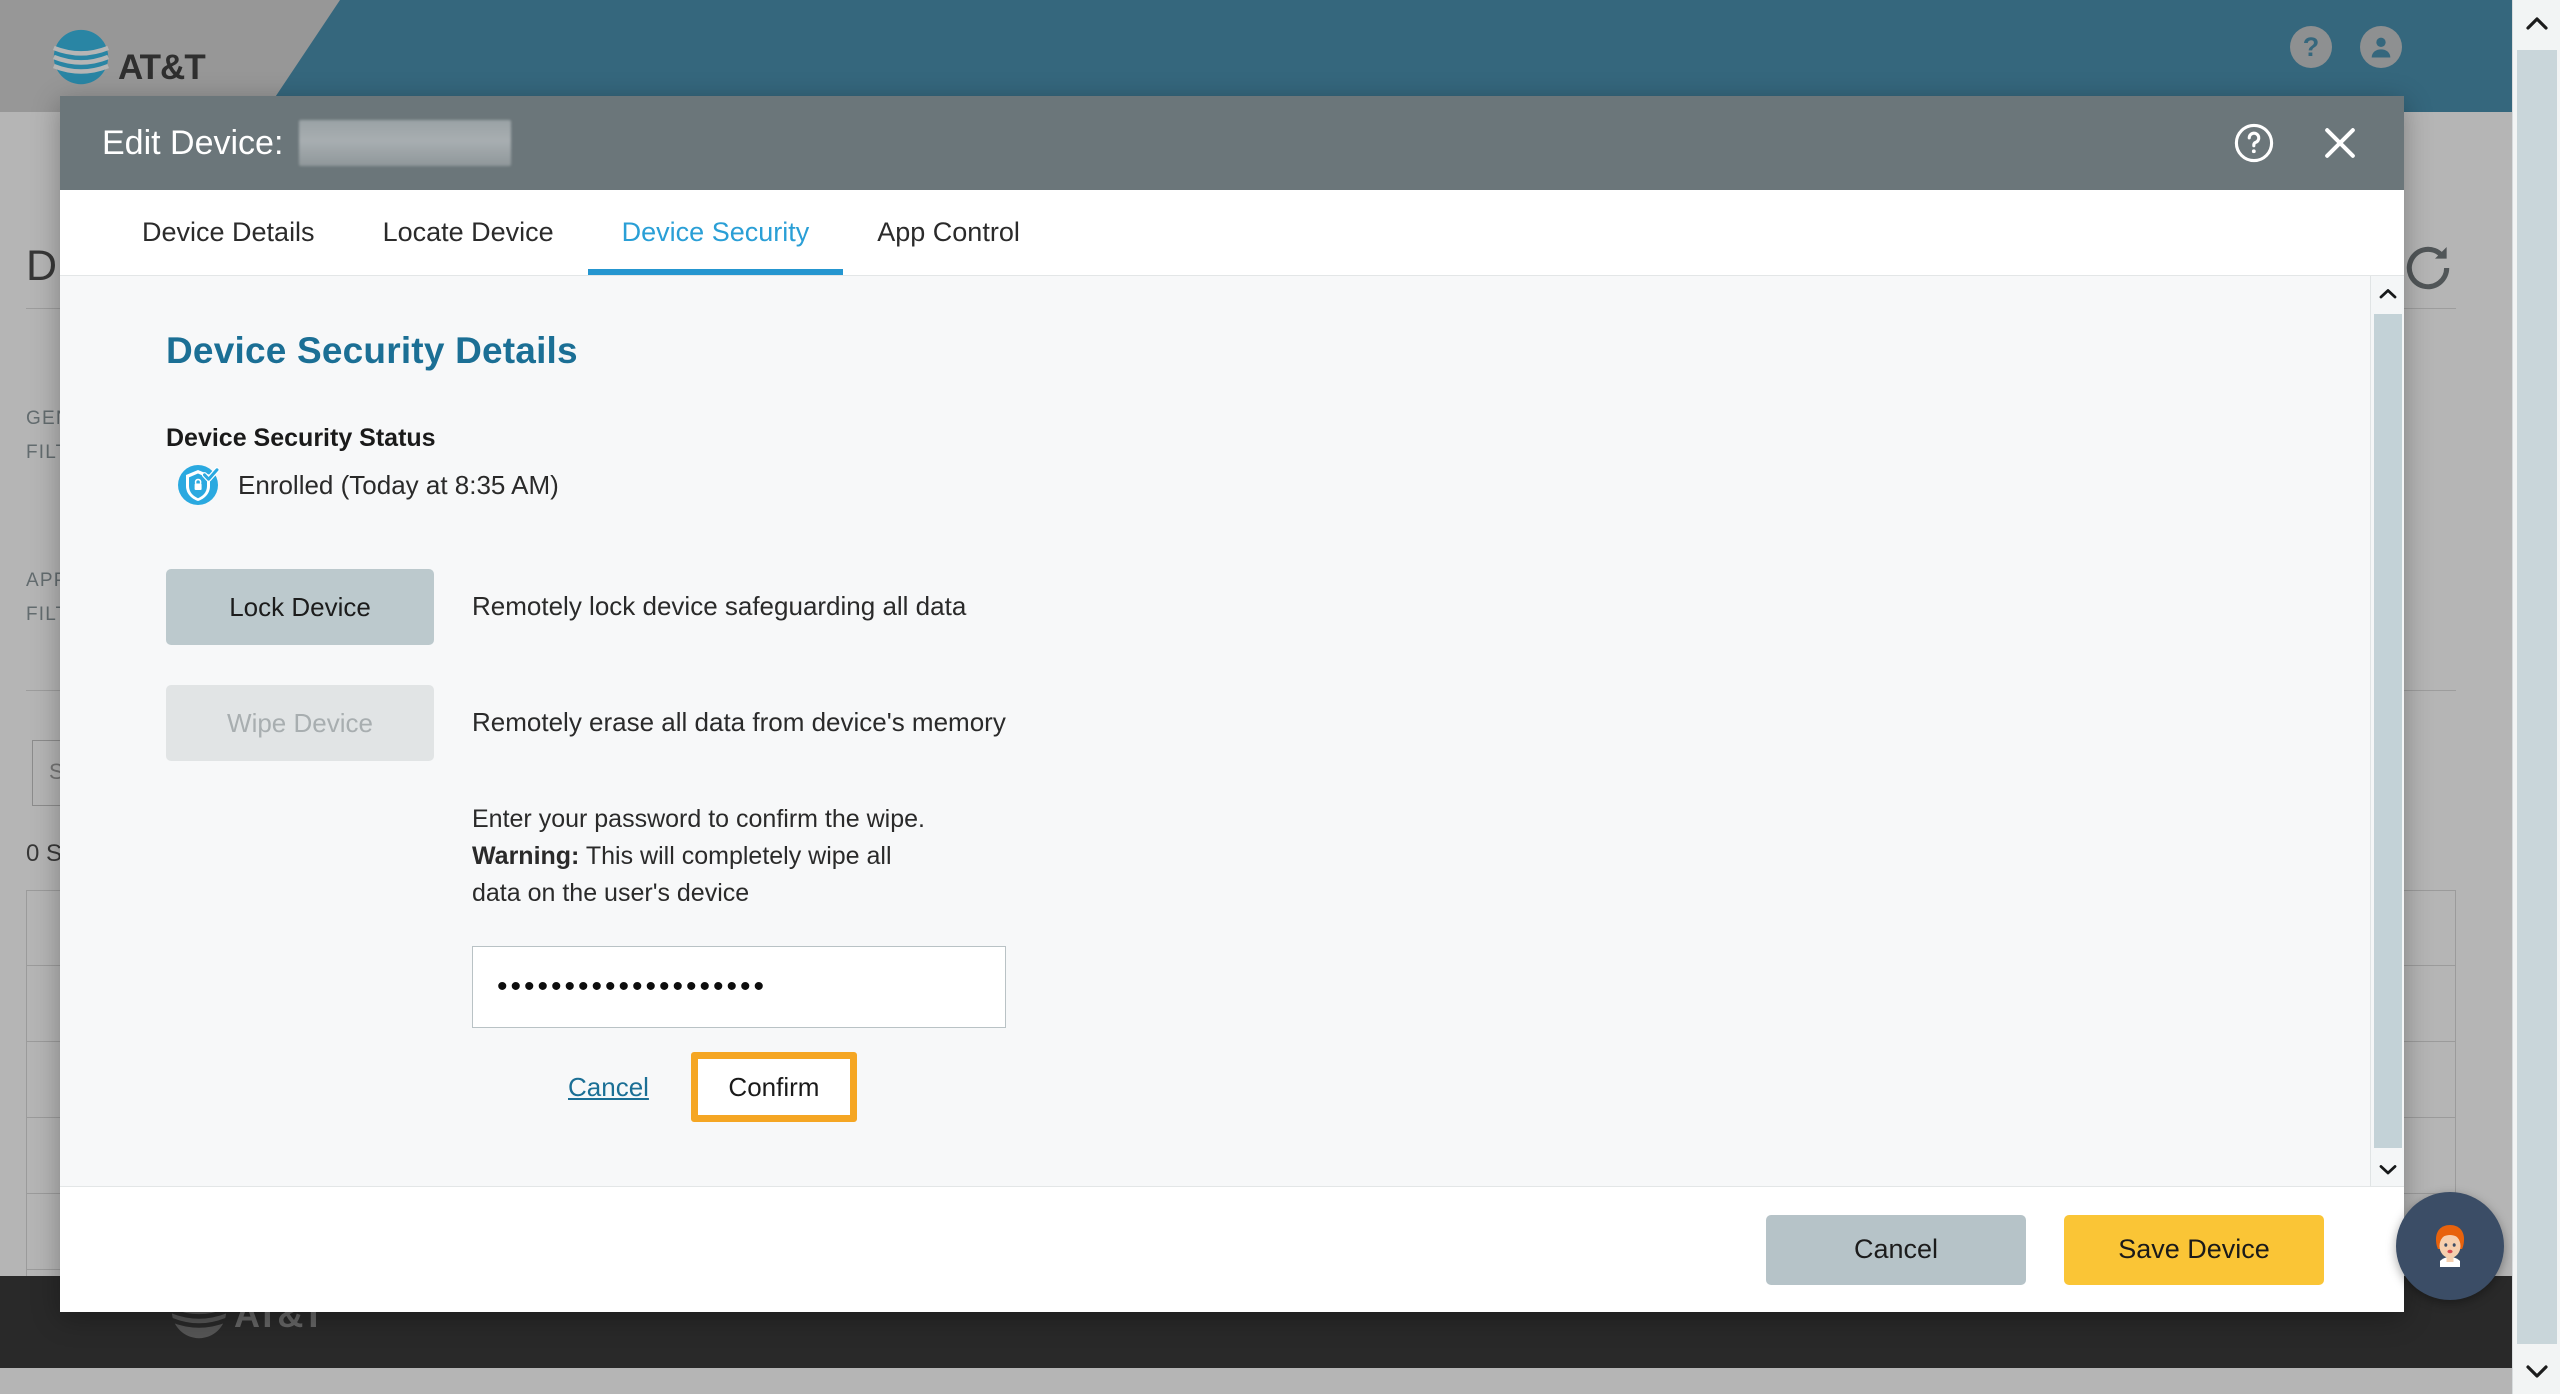  Describe the element at coordinates (2194, 1249) in the screenshot. I see `save-device-button: Save Device` at that location.